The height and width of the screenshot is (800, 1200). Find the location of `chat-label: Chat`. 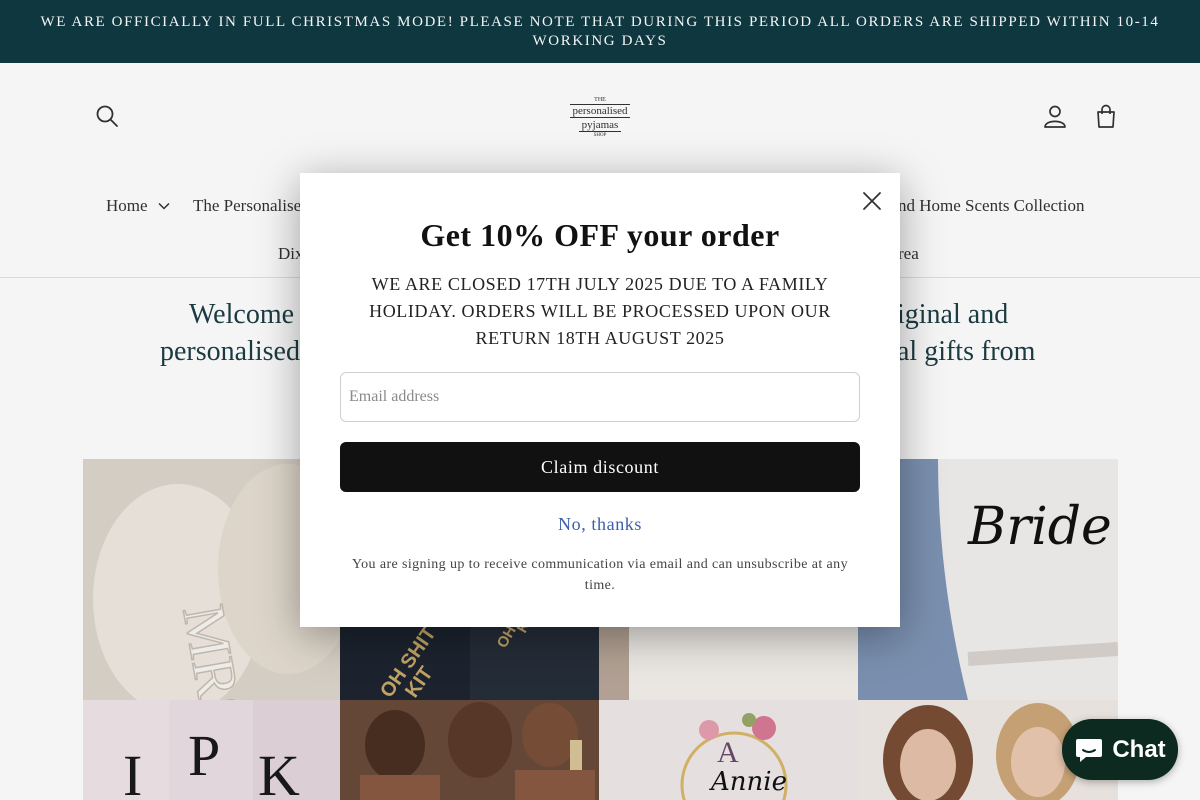

chat-label: Chat is located at coordinates (1139, 749).